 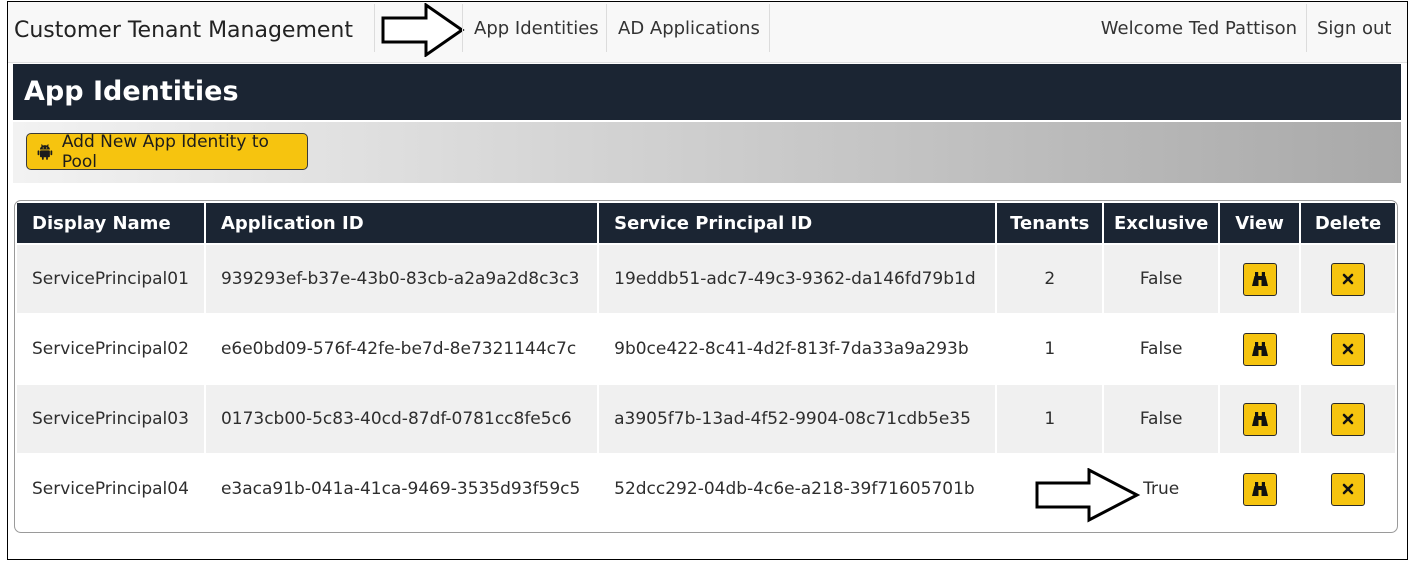 I want to click on service-principal-id-cell: 19eddb51-adc7-49c3-9362-da146fd79b1d, so click(x=797, y=279).